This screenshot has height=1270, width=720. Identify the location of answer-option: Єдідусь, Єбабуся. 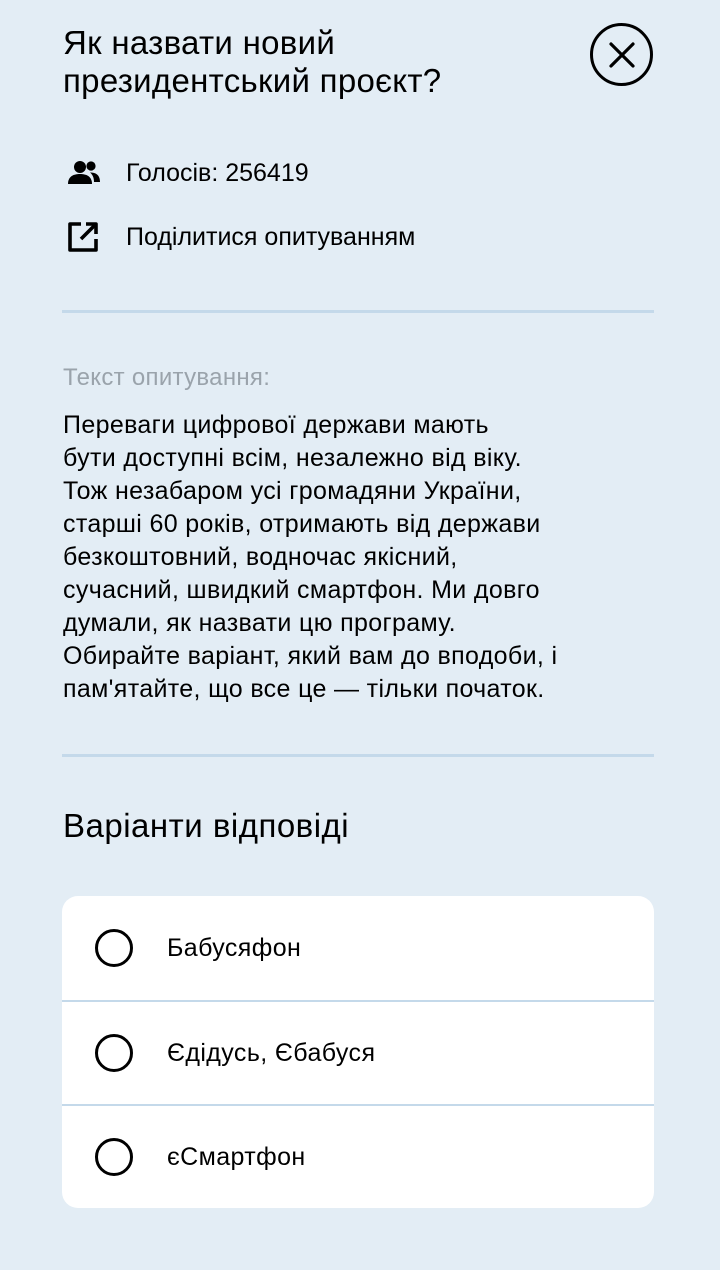
(358, 1052).